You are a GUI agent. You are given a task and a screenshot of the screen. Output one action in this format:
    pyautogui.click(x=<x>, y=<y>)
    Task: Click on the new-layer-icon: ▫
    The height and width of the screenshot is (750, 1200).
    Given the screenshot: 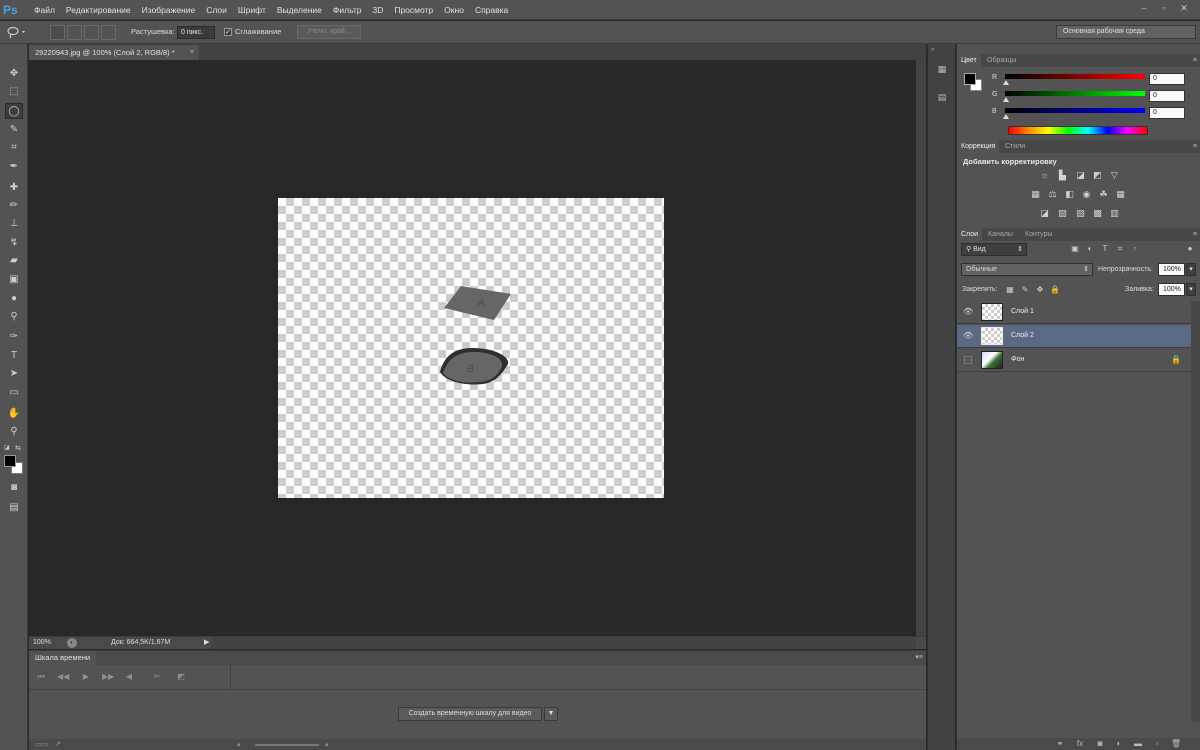 What is the action you would take?
    pyautogui.click(x=1157, y=744)
    